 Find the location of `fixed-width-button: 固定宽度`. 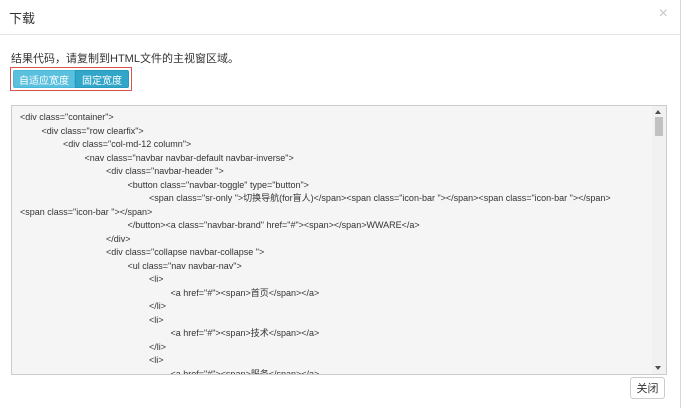

fixed-width-button: 固定宽度 is located at coordinates (102, 79).